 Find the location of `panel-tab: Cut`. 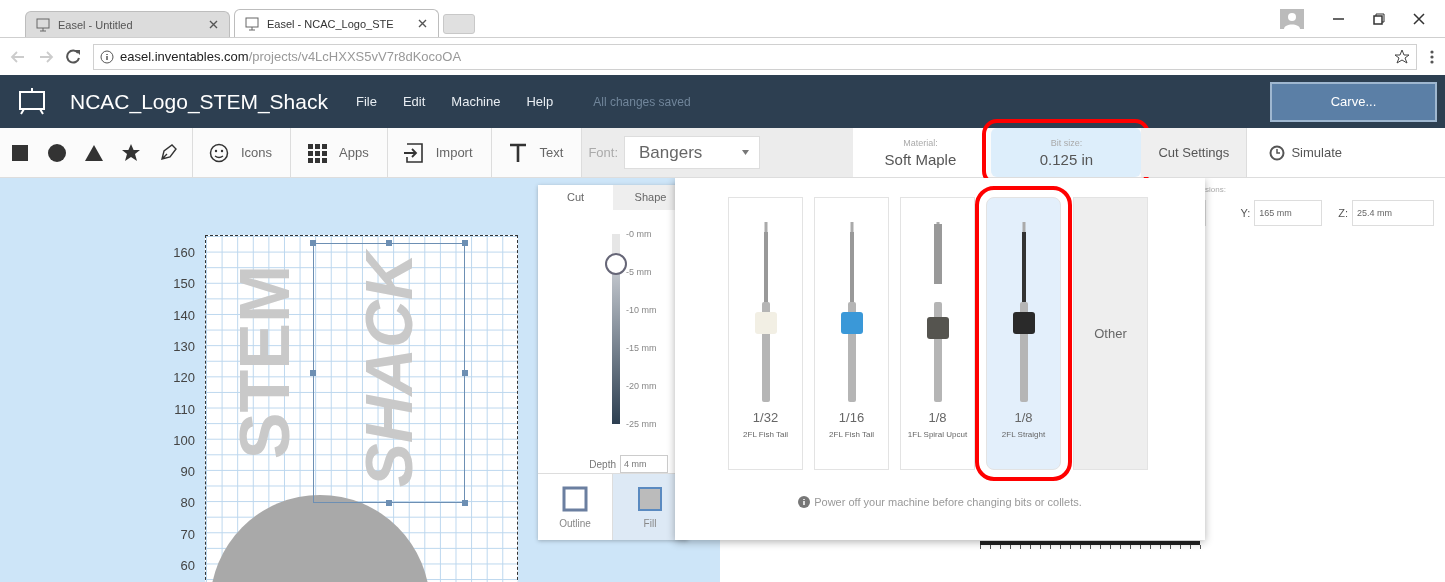

panel-tab: Cut is located at coordinates (575, 197).